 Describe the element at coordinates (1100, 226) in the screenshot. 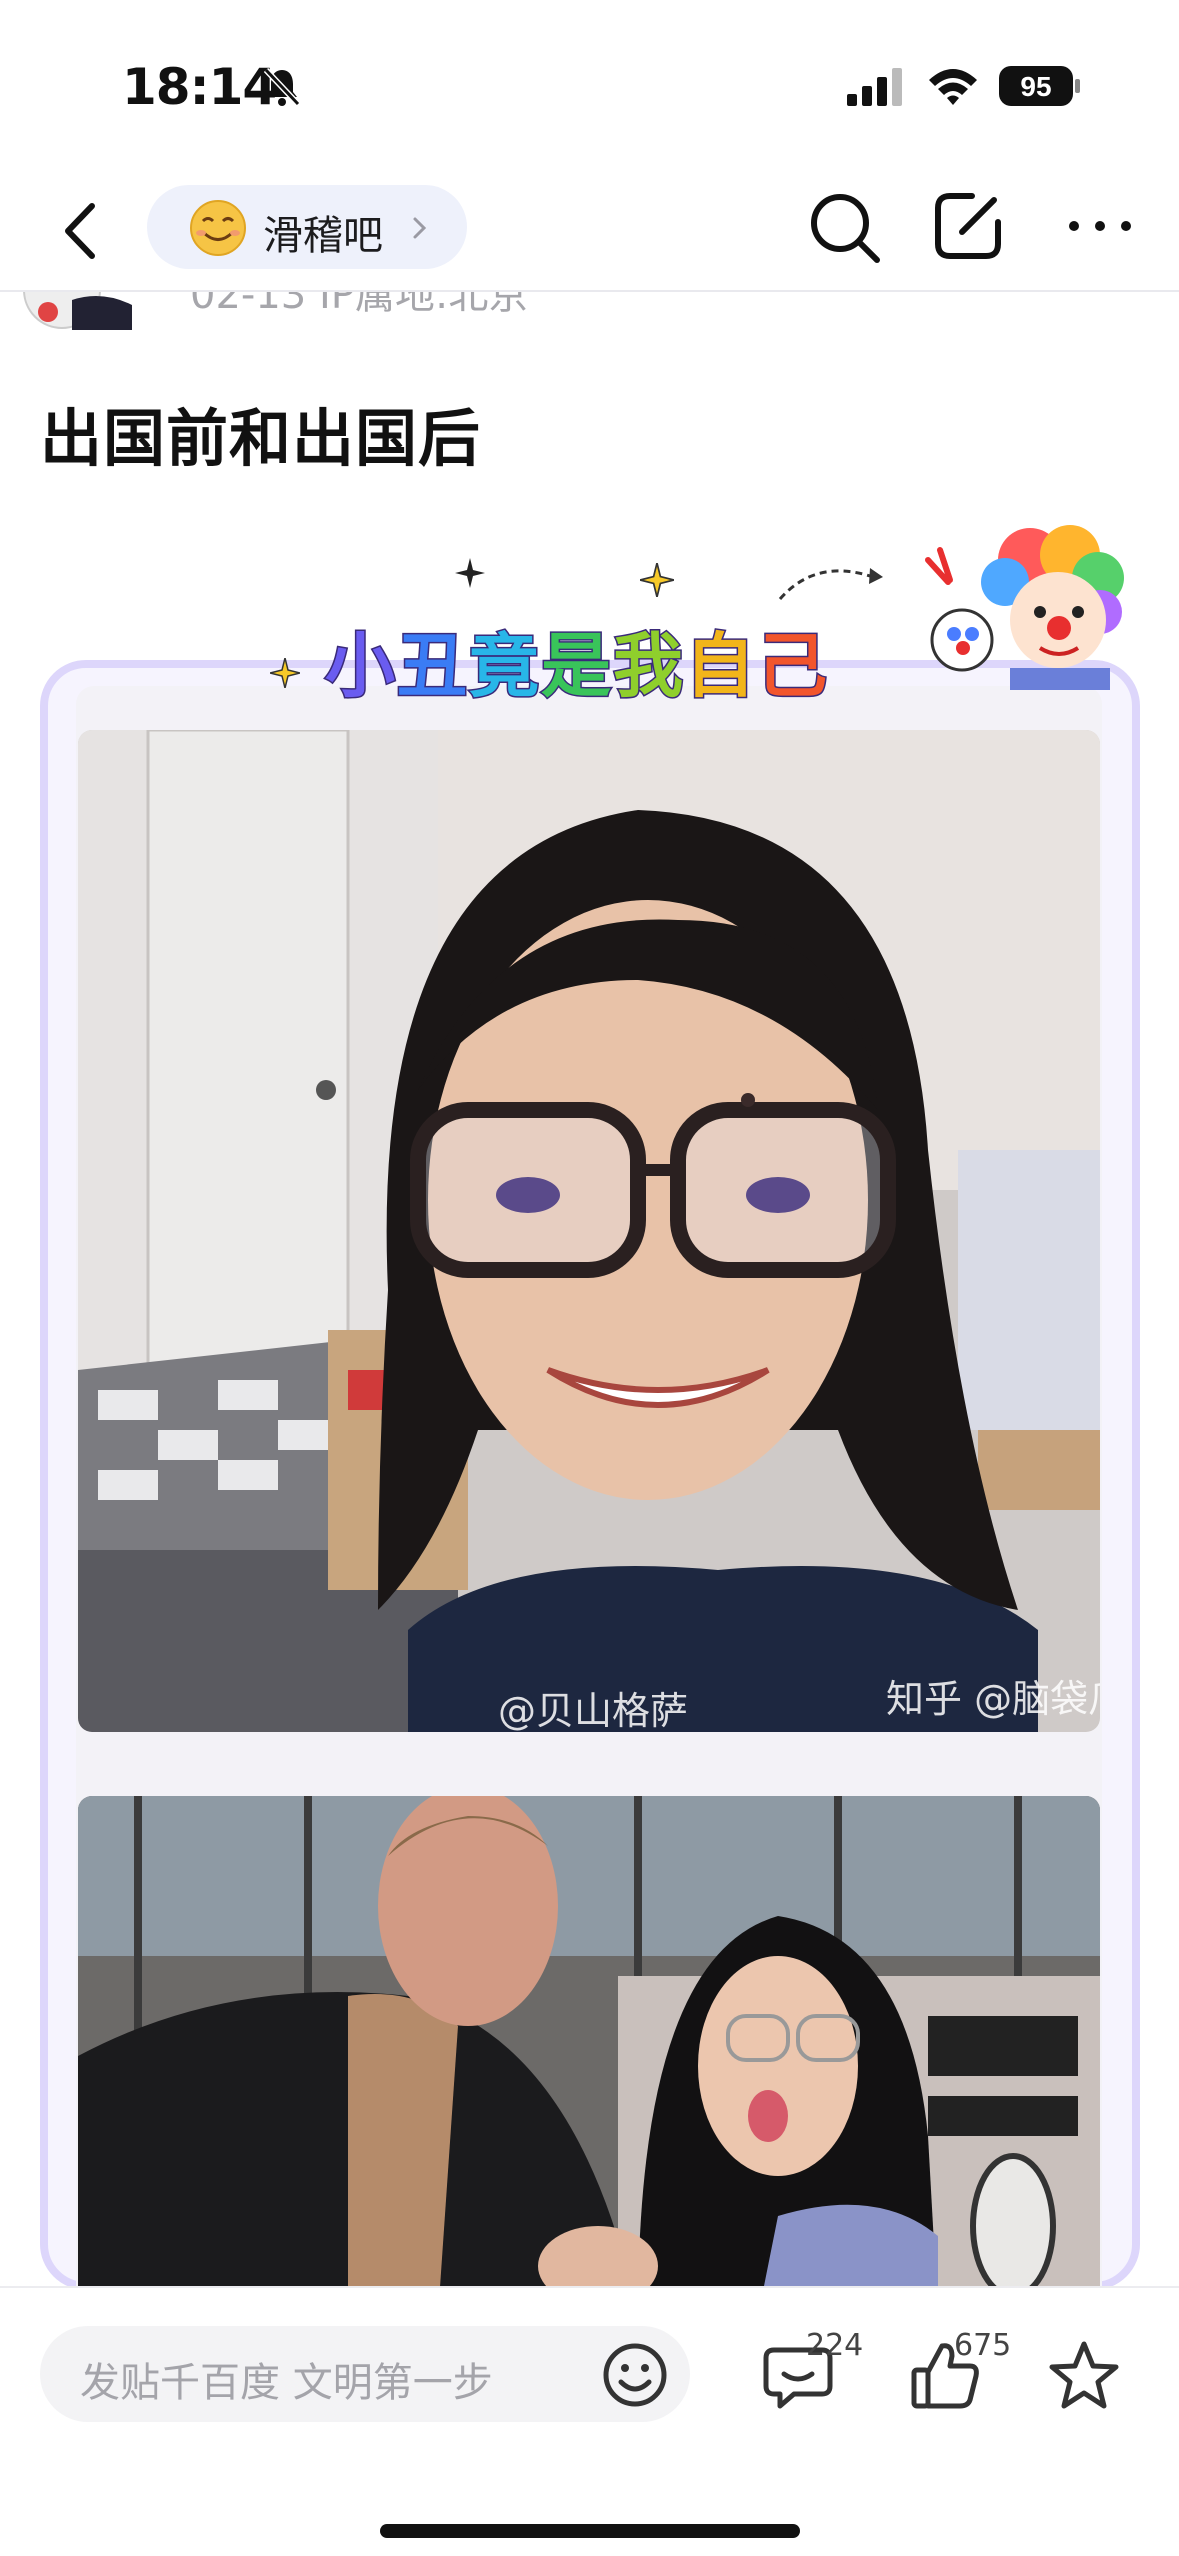

I see `more-icon` at that location.